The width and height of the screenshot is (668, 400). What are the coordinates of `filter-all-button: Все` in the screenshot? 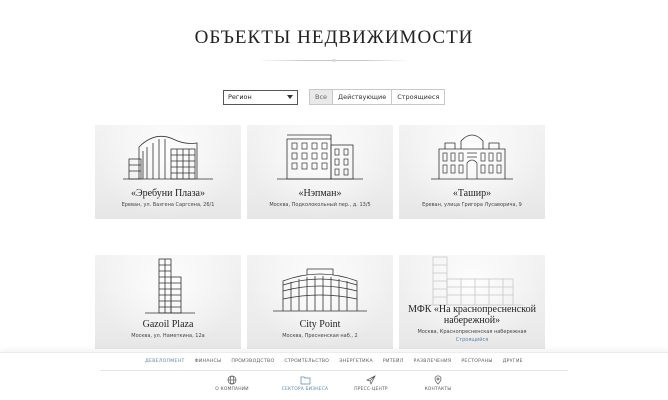 It's located at (321, 97).